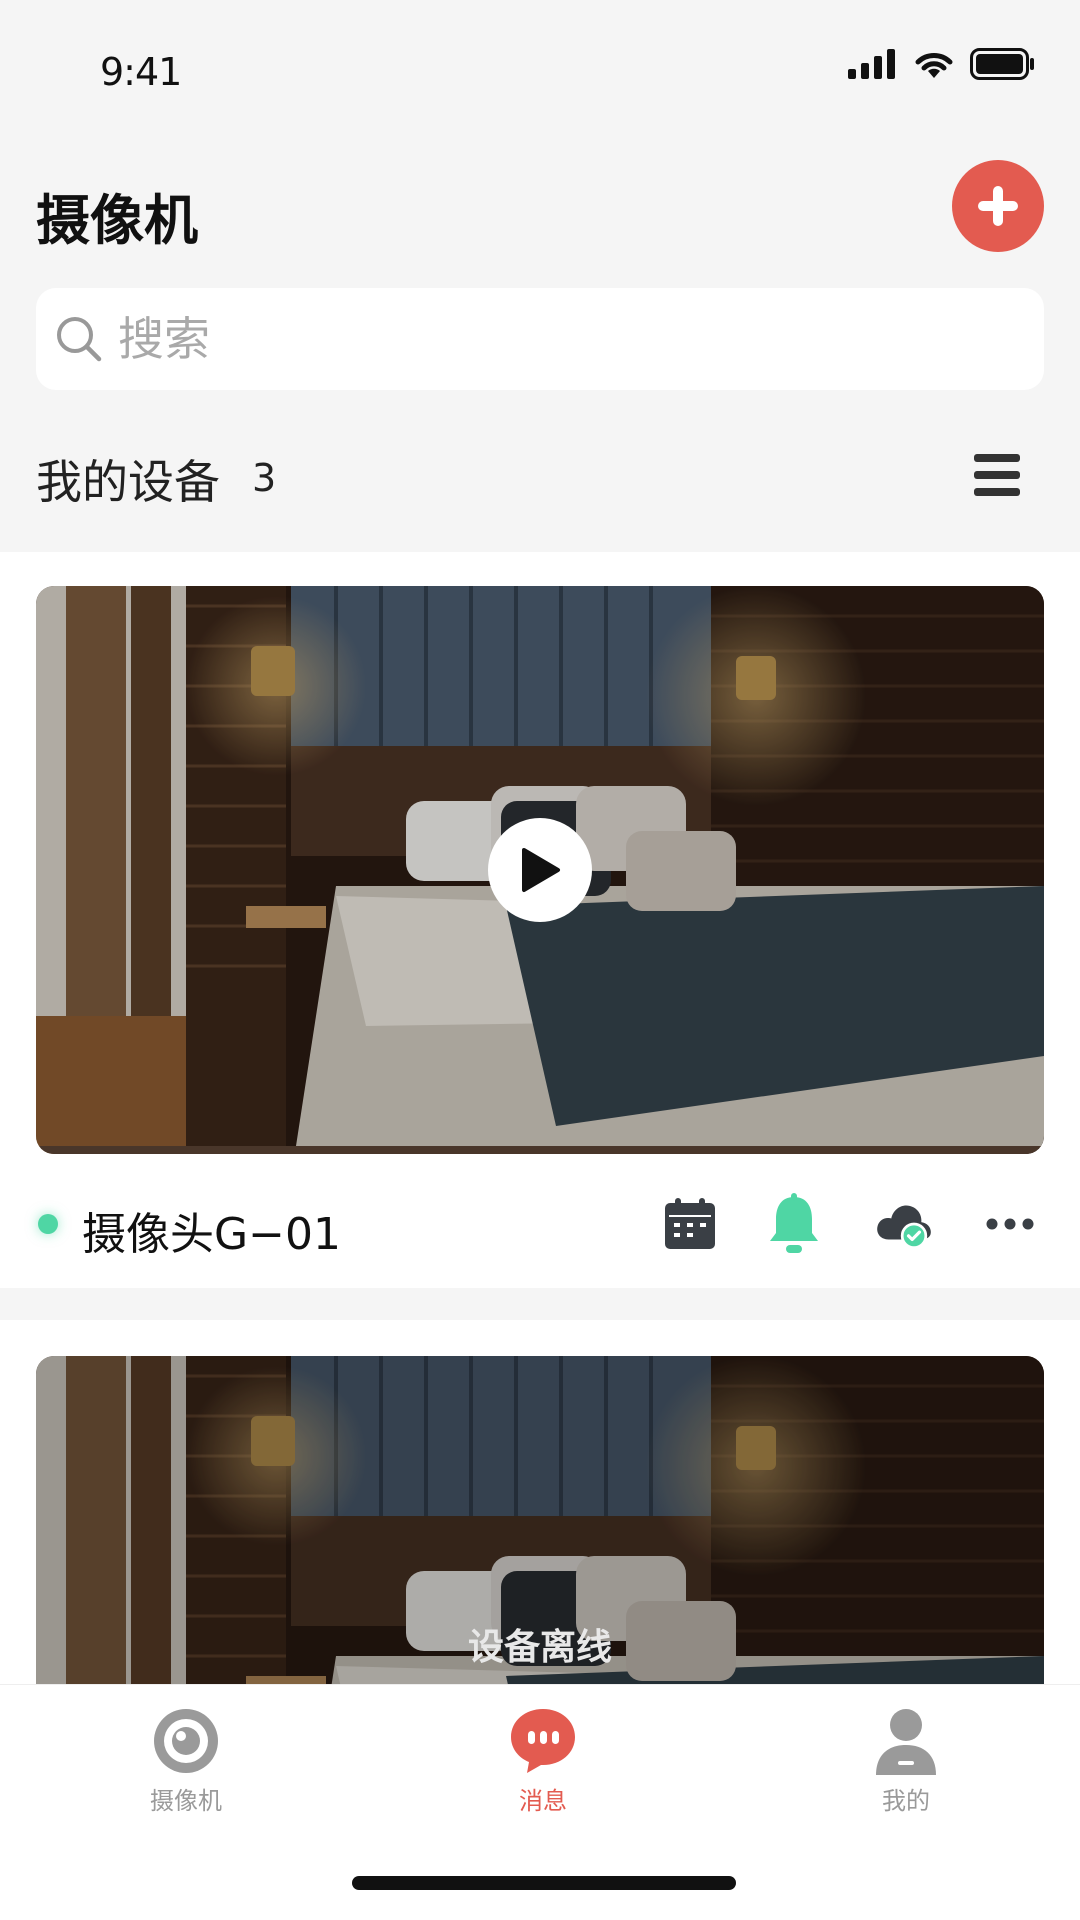  I want to click on search-icon, so click(79, 339).